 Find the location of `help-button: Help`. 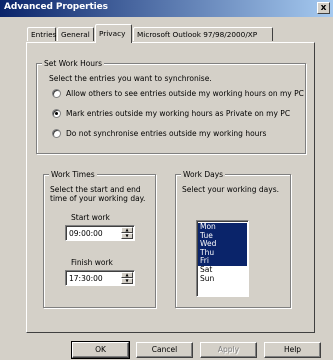

help-button: Help is located at coordinates (292, 350).